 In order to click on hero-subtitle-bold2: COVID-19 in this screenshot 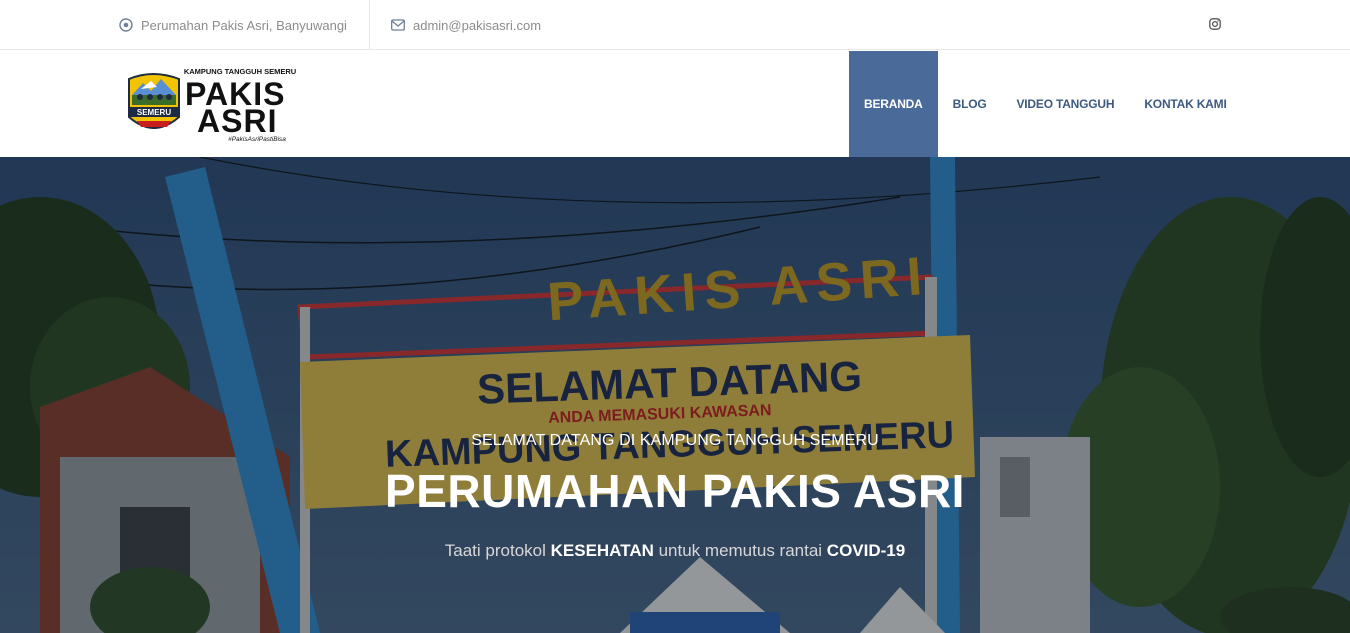, I will do `click(866, 550)`.